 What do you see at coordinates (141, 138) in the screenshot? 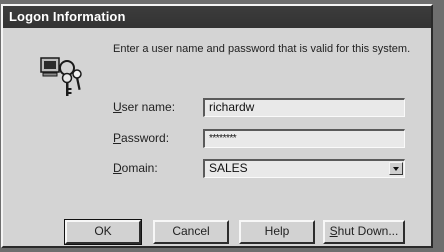
I see `password-label: Password:` at bounding box center [141, 138].